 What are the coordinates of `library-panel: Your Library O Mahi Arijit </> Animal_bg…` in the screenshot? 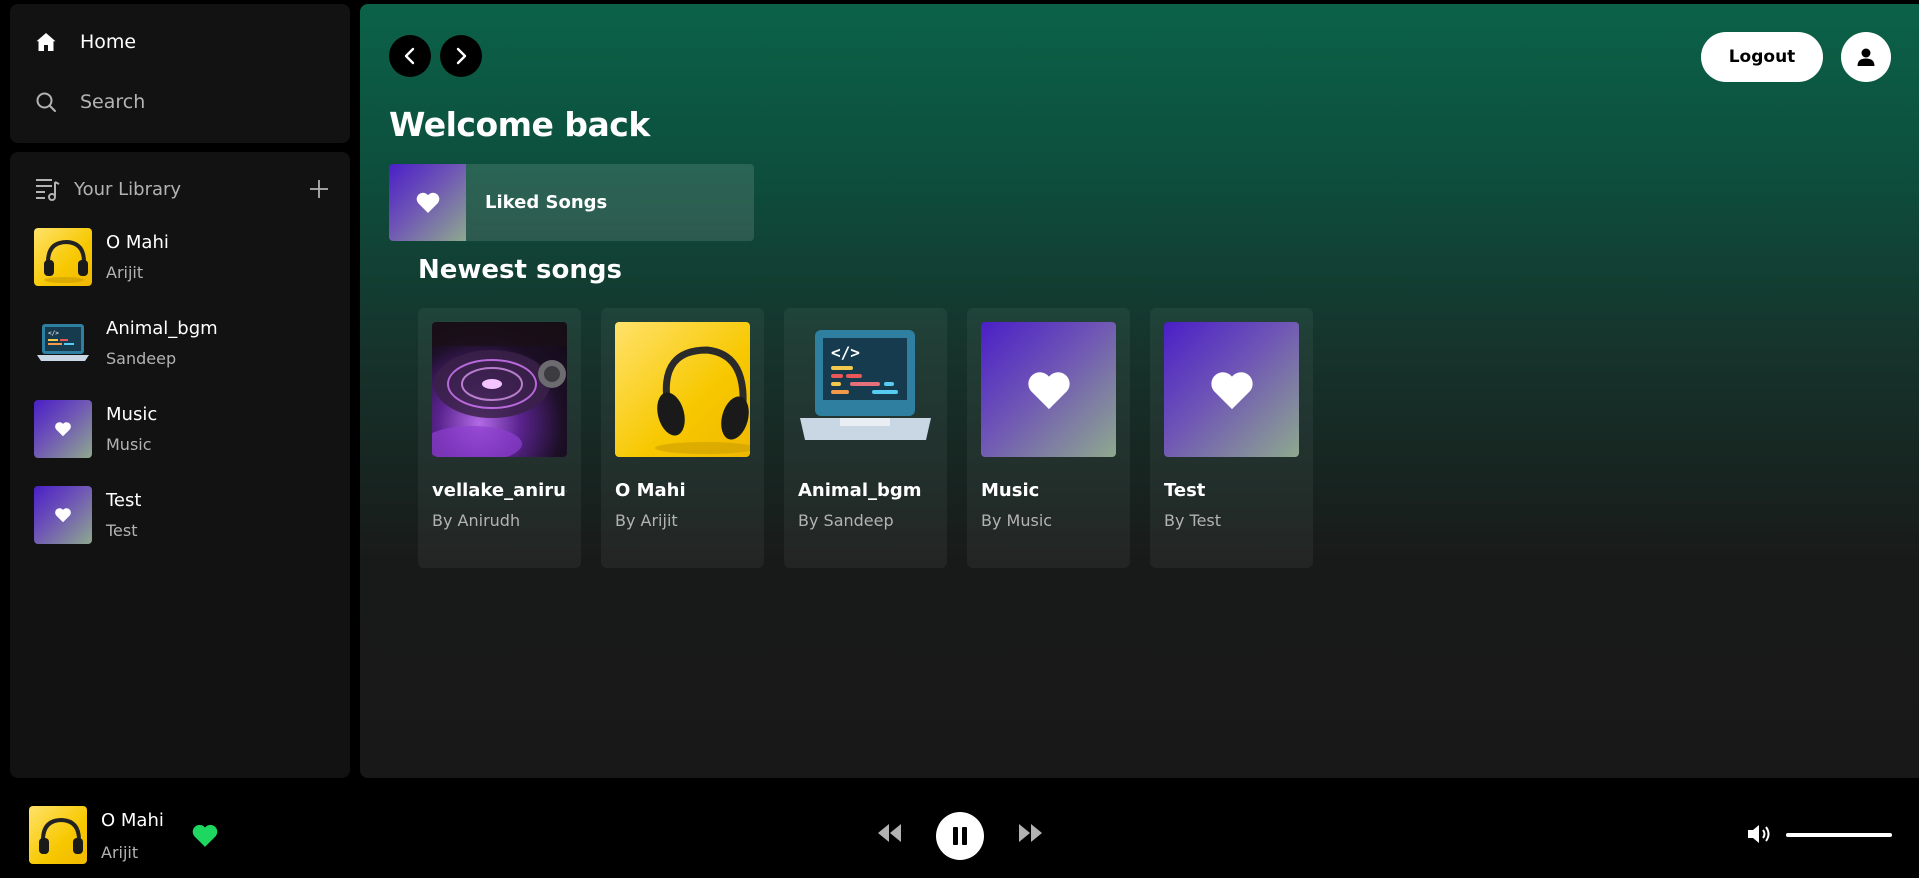 It's located at (180, 465).